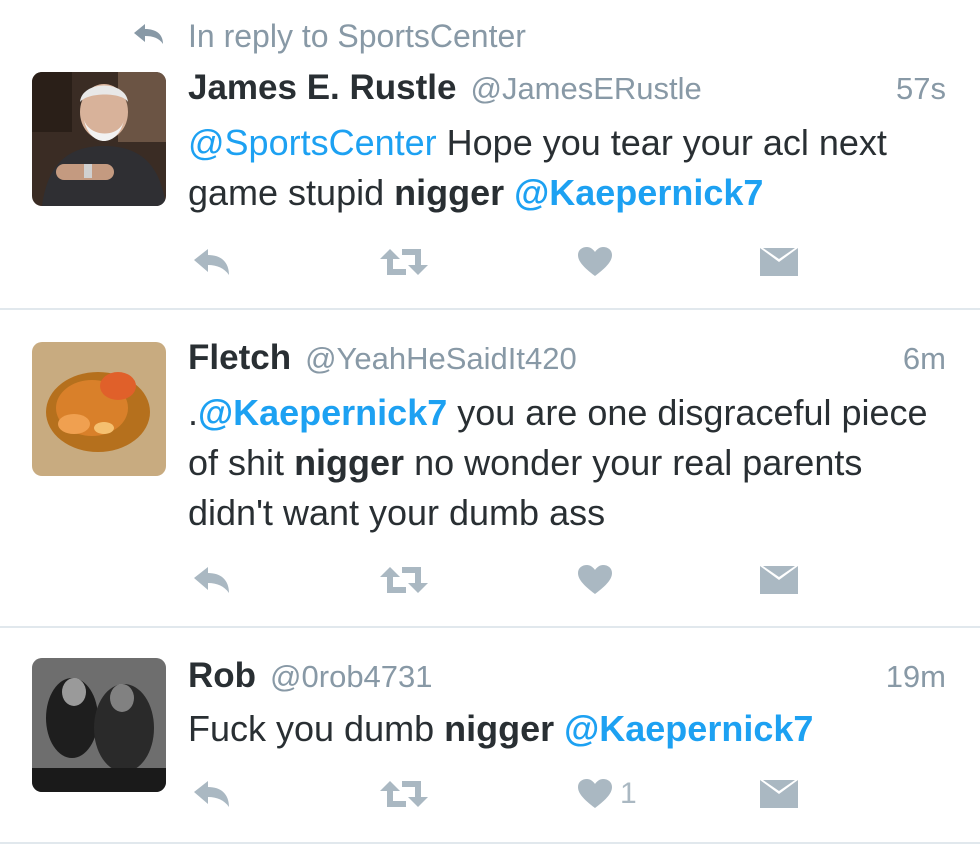  I want to click on username: @JamesERustle, so click(585, 89).